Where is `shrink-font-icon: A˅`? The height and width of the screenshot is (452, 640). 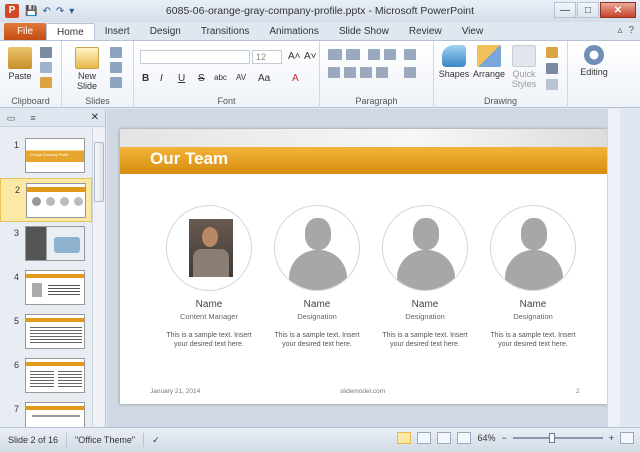 shrink-font-icon: A˅ is located at coordinates (310, 56).